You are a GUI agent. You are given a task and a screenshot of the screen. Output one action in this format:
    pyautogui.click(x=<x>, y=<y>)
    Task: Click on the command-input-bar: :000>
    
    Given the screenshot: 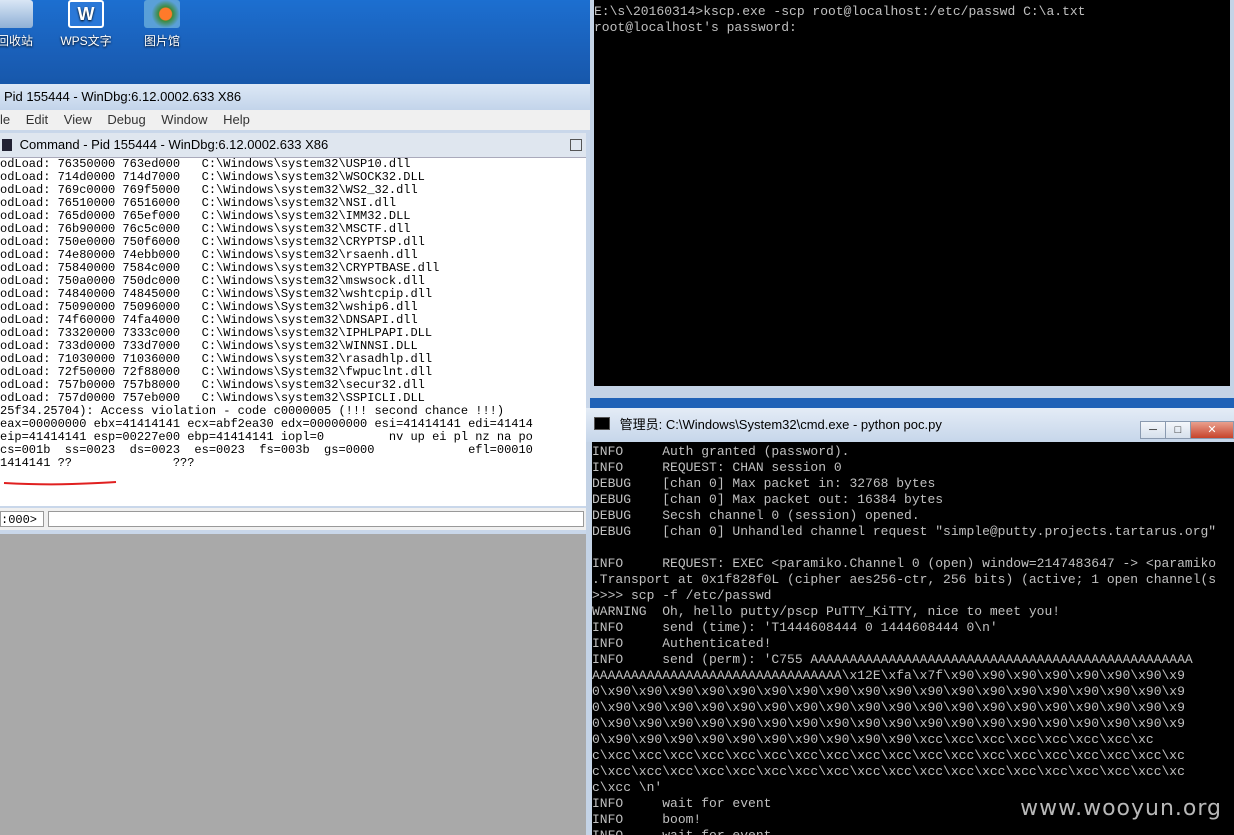 What is the action you would take?
    pyautogui.click(x=293, y=519)
    